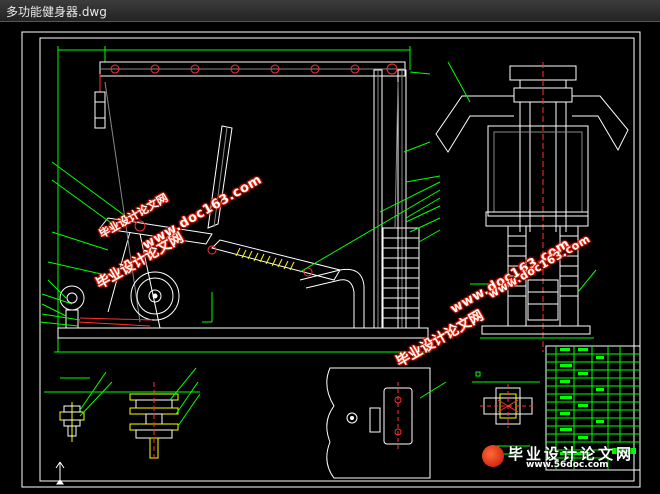 This screenshot has width=660, height=494. Describe the element at coordinates (506, 413) in the screenshot. I see `pulley-detail` at that location.